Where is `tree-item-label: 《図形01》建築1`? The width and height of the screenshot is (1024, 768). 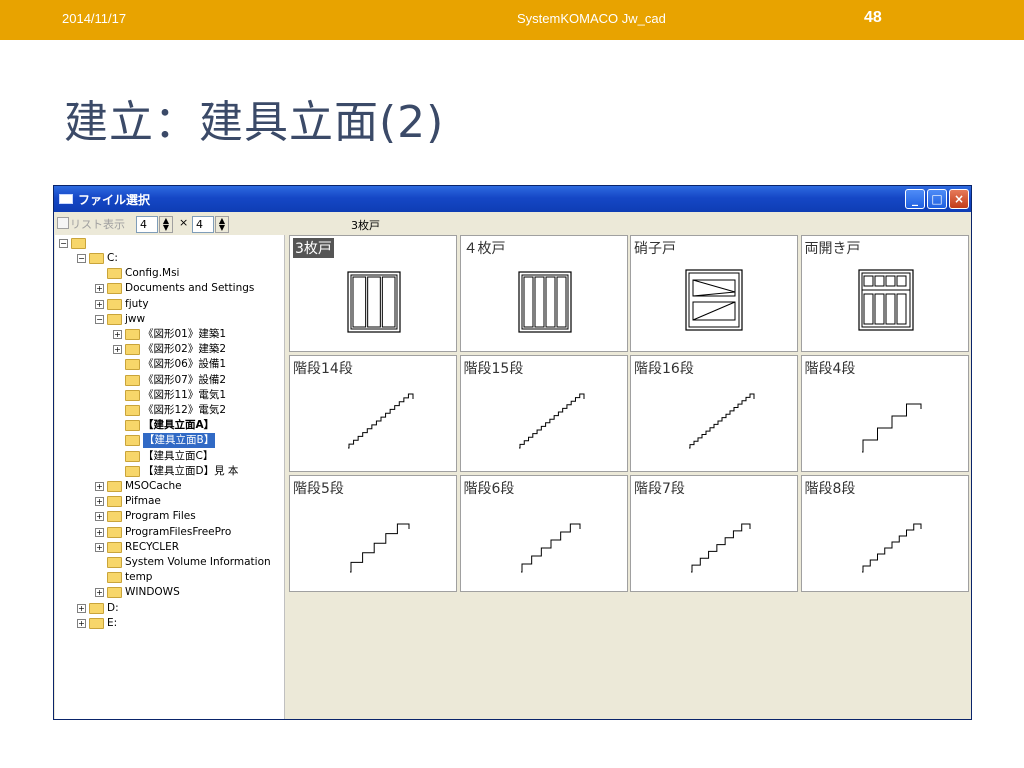
tree-item-label: 《図形01》建築1 is located at coordinates (185, 334).